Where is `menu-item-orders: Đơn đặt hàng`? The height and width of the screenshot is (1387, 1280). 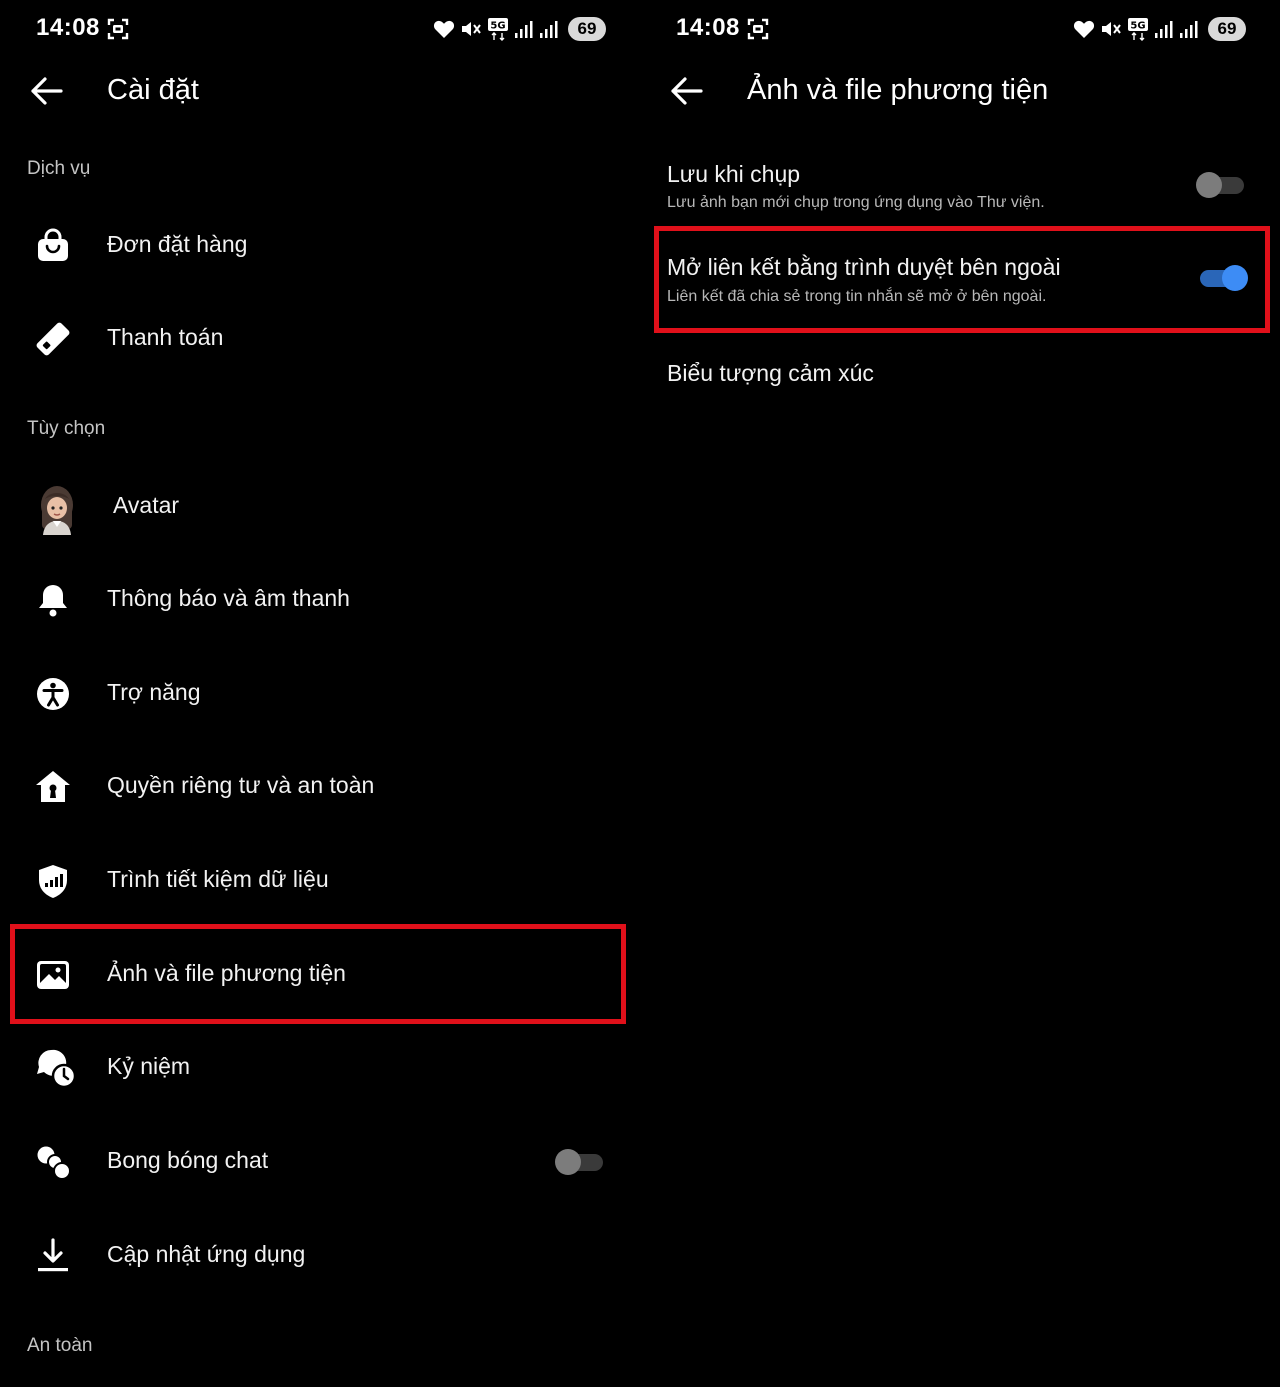
menu-item-orders: Đơn đặt hàng is located at coordinates (320, 246).